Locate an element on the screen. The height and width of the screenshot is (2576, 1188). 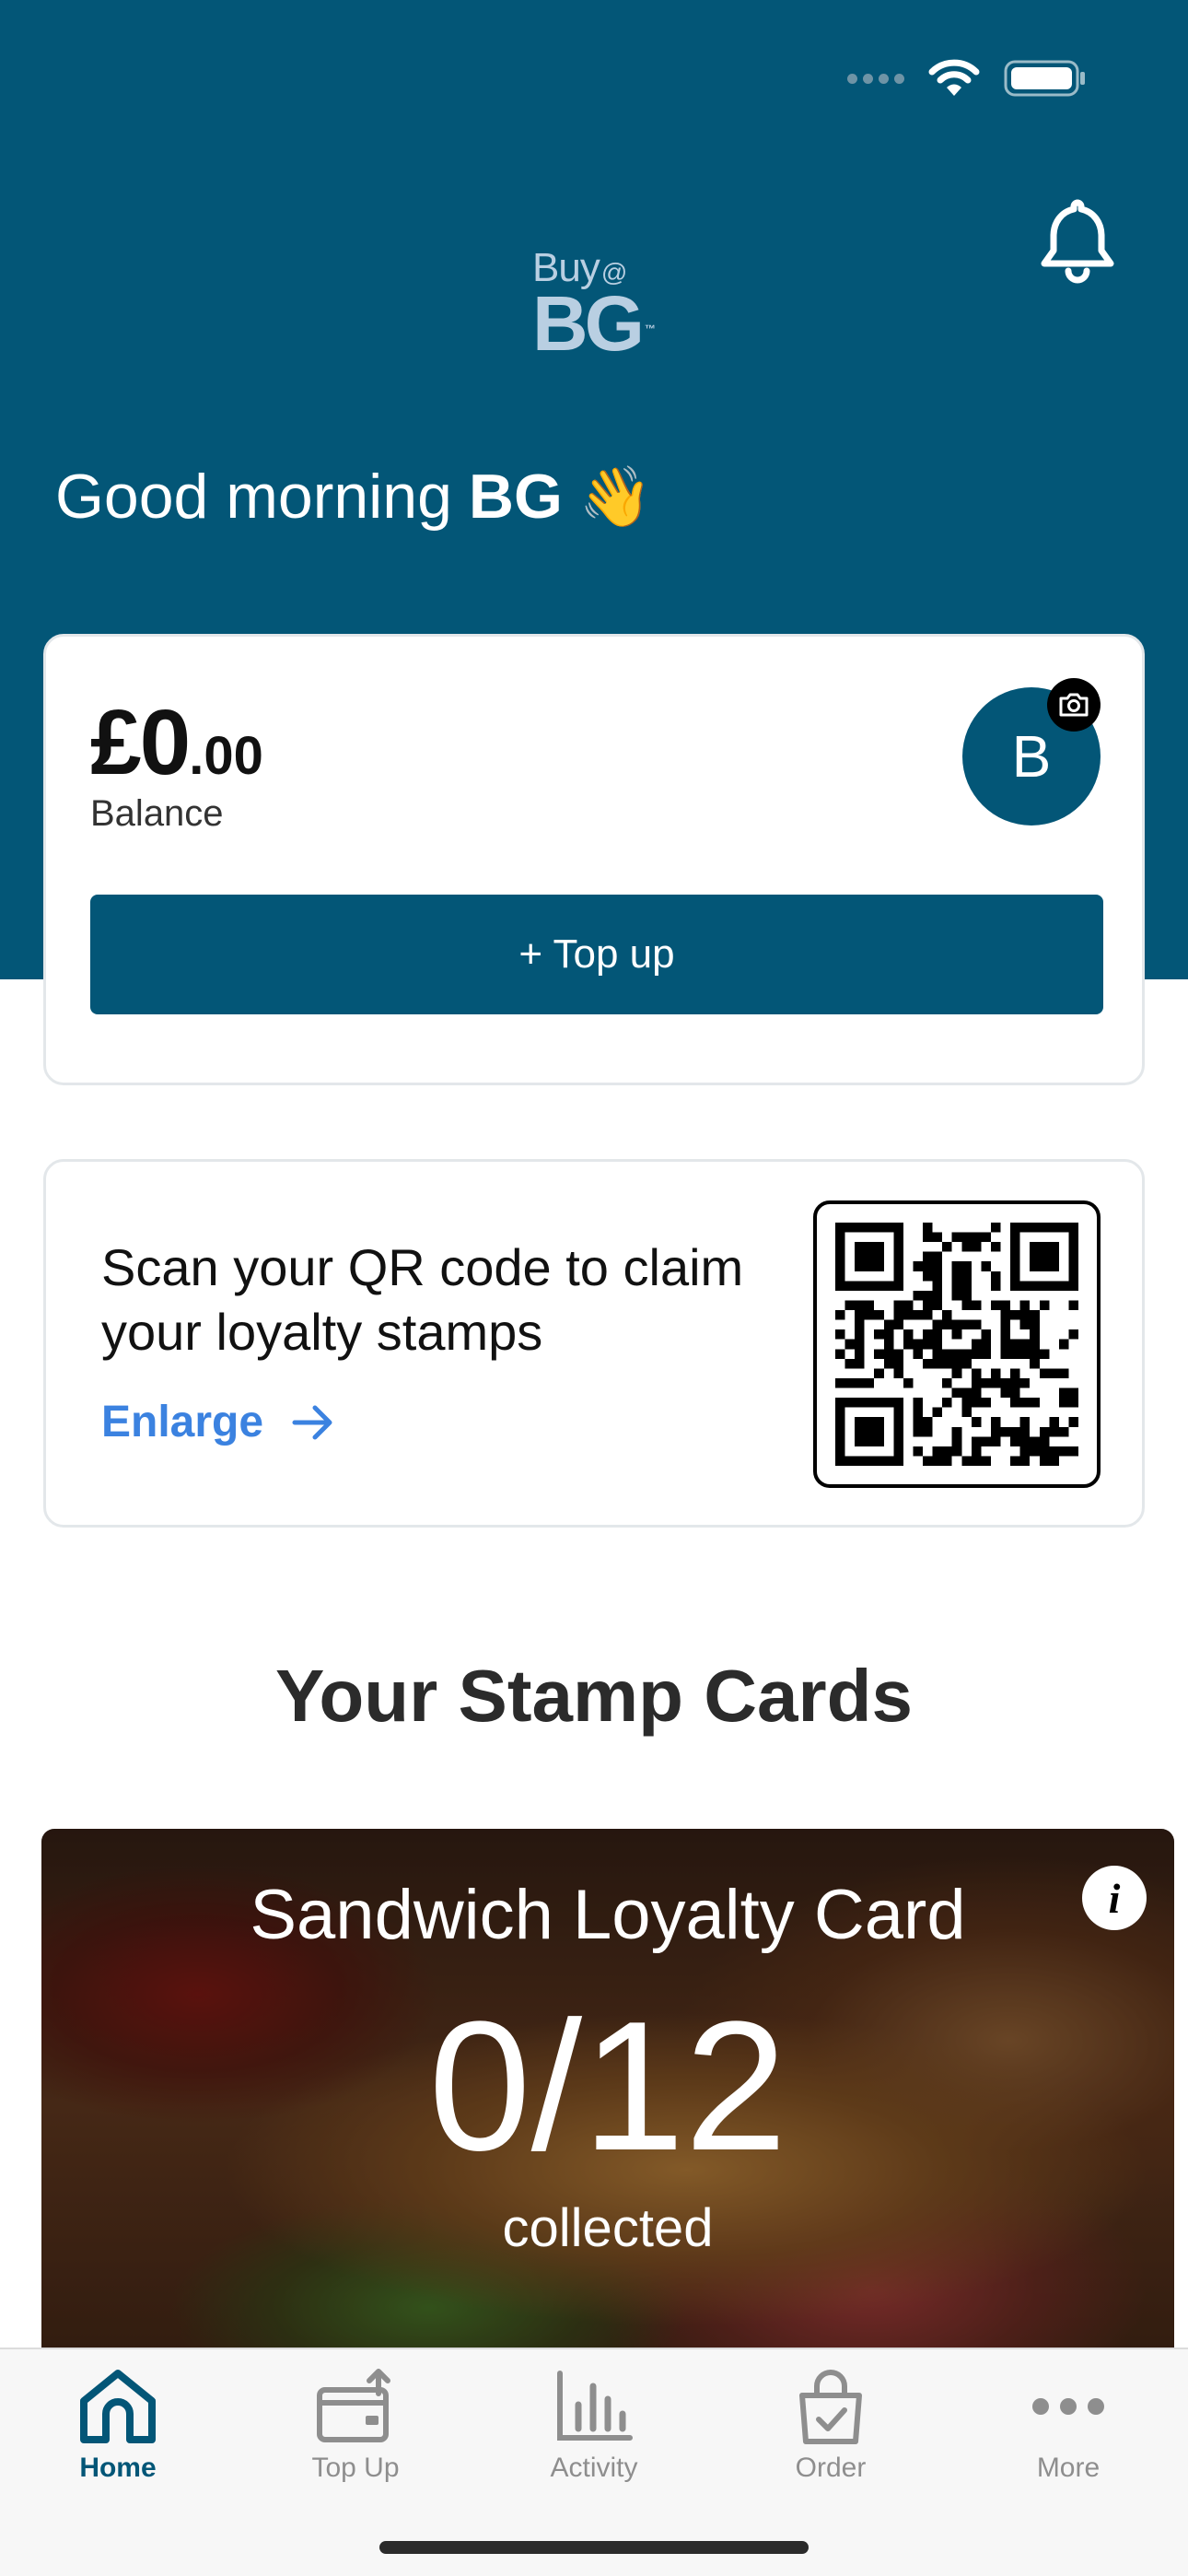
top-up-button: + Top up is located at coordinates (596, 954).